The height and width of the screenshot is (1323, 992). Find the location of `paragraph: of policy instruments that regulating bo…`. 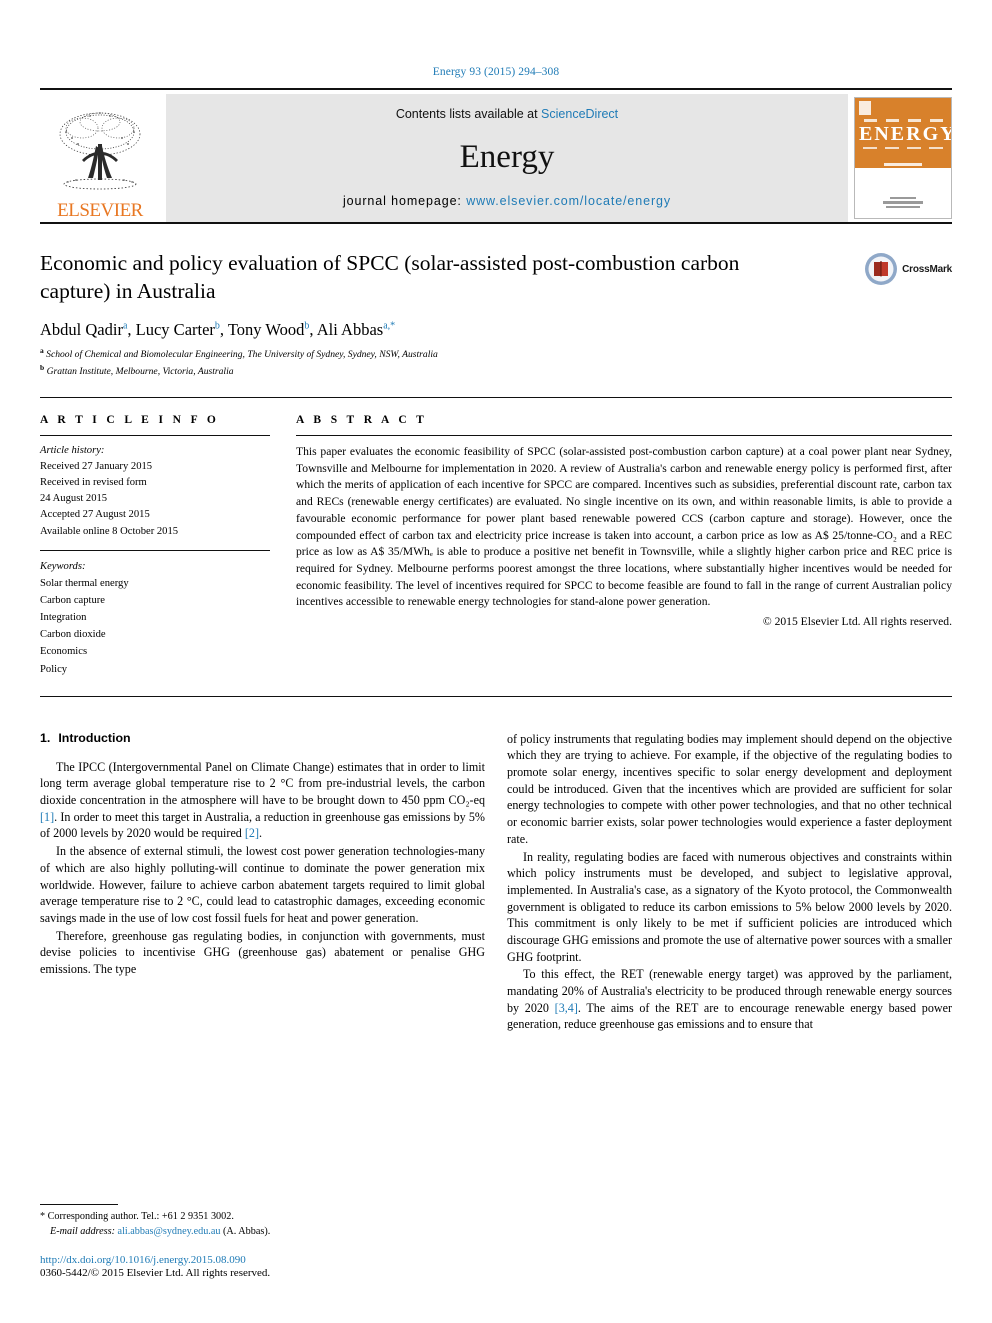

paragraph: of policy instruments that regulating bo… is located at coordinates (729, 788).